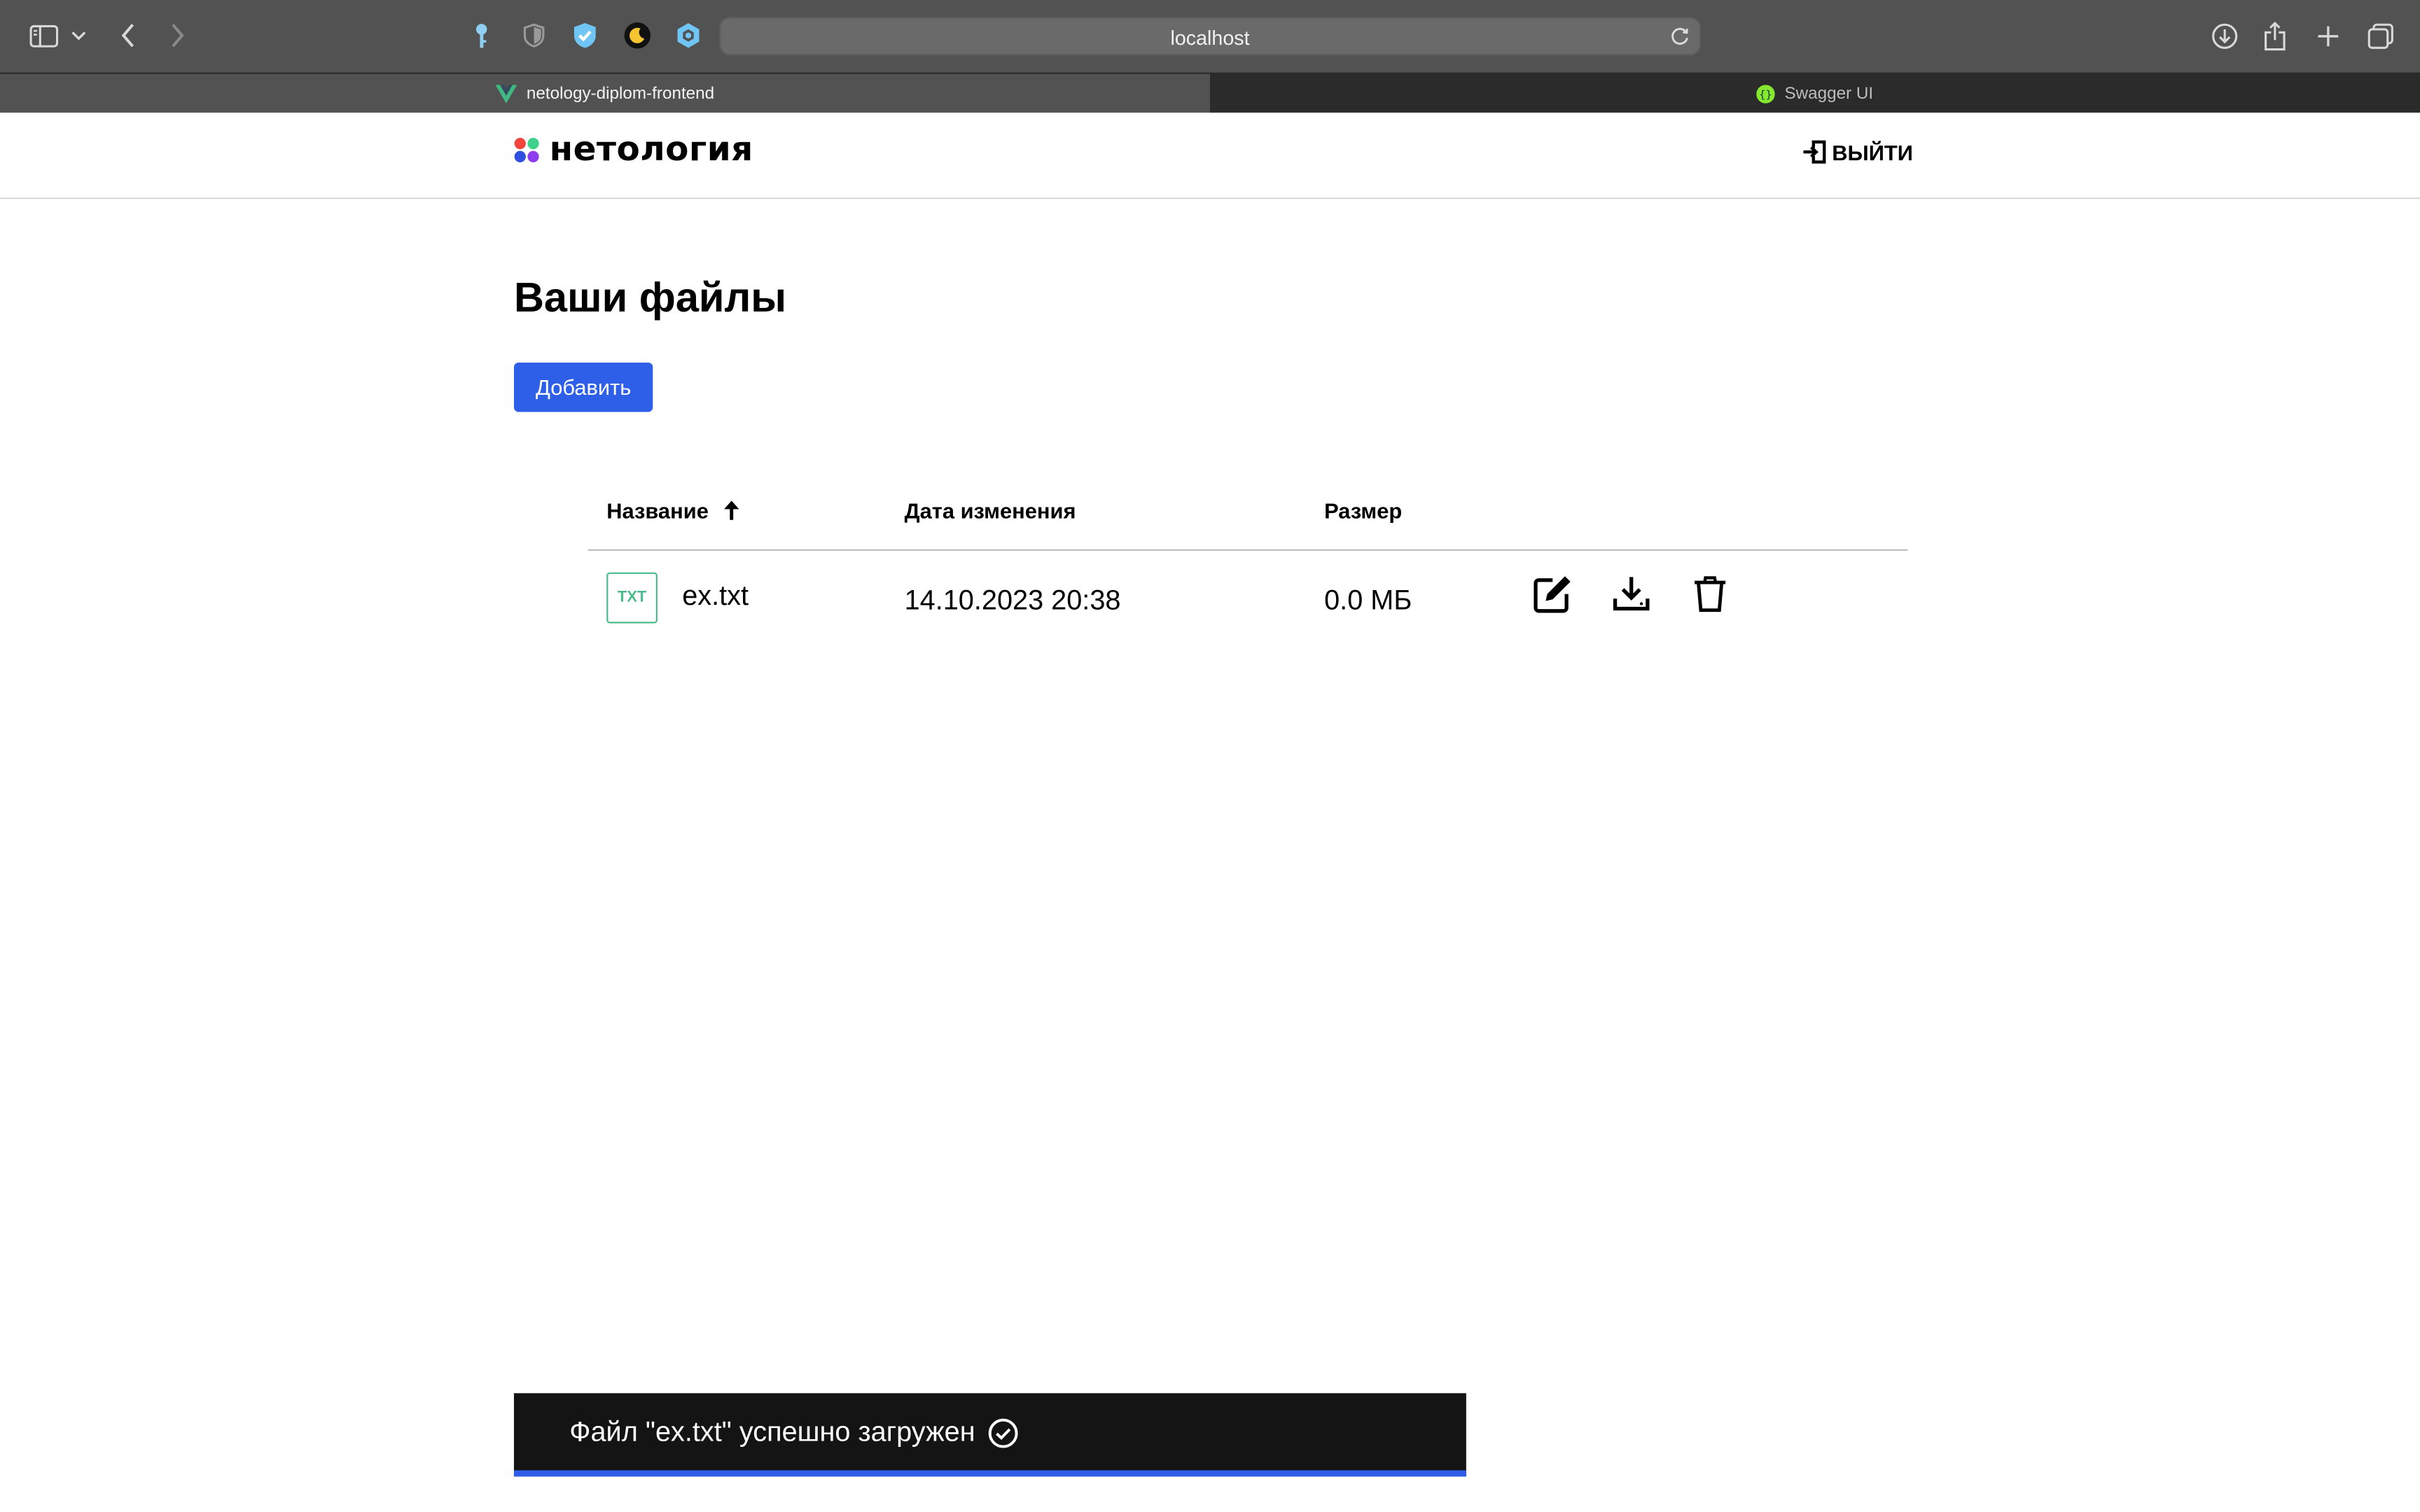  I want to click on sort-up-icon, so click(731, 510).